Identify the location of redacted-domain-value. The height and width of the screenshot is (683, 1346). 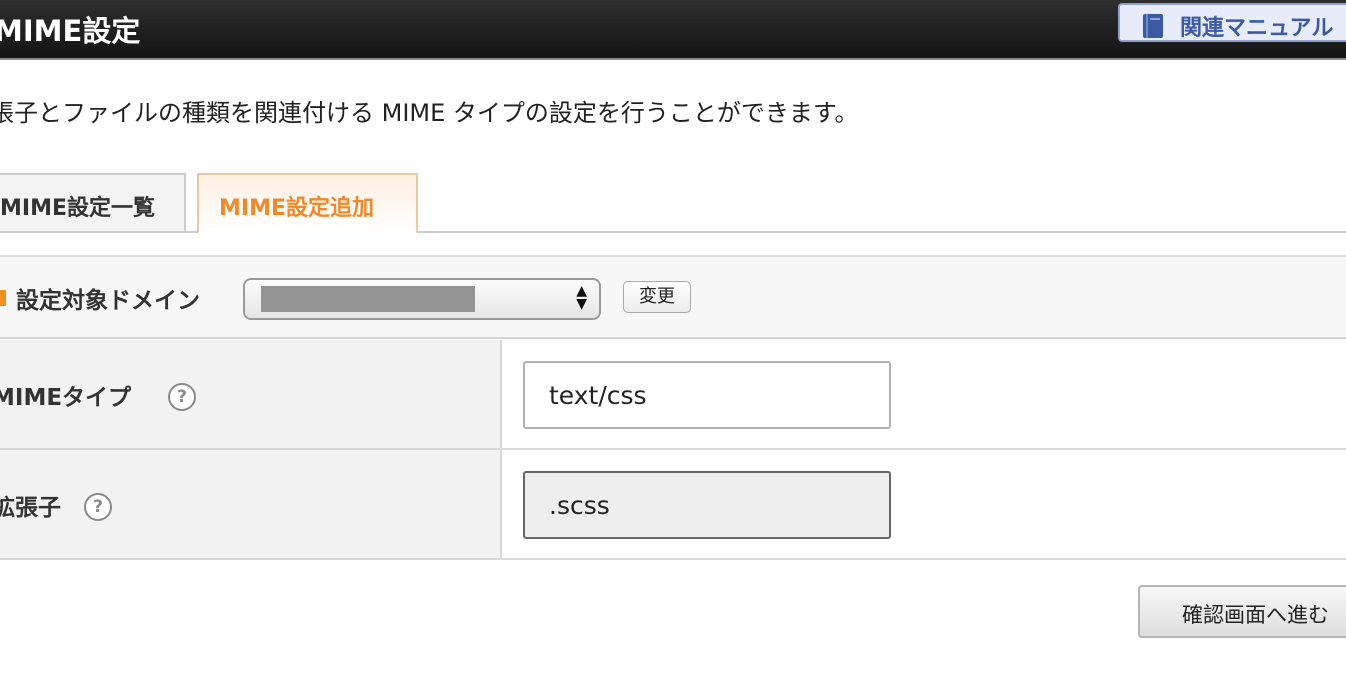
(368, 299).